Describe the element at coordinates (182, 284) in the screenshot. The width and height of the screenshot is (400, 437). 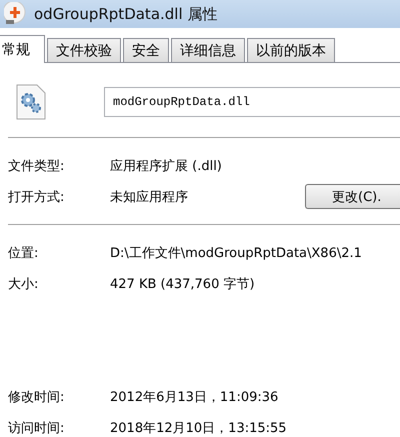
I see `field-value: 427 KB (437,760 字节)` at that location.